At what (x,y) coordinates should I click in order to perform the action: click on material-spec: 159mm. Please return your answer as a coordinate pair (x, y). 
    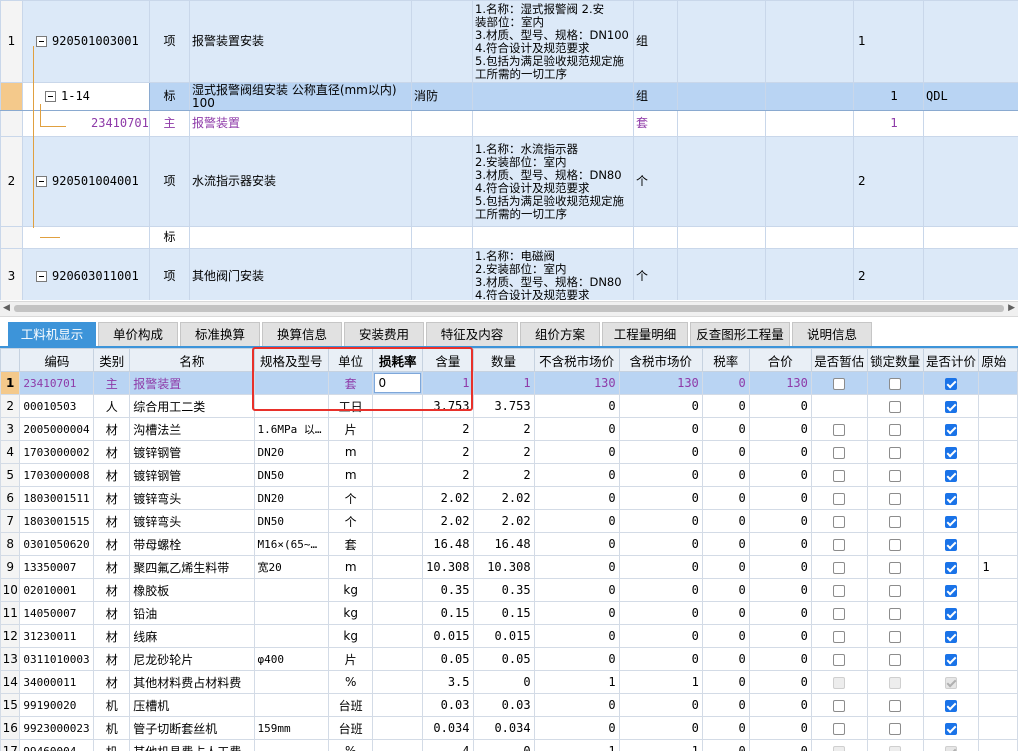
    Looking at the image, I should click on (291, 728).